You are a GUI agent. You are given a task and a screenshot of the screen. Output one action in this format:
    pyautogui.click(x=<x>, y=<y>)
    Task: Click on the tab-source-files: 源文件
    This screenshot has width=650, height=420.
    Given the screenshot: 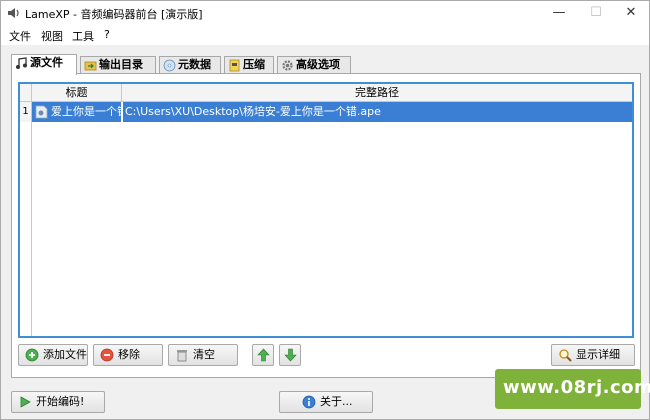 What is the action you would take?
    pyautogui.click(x=44, y=64)
    